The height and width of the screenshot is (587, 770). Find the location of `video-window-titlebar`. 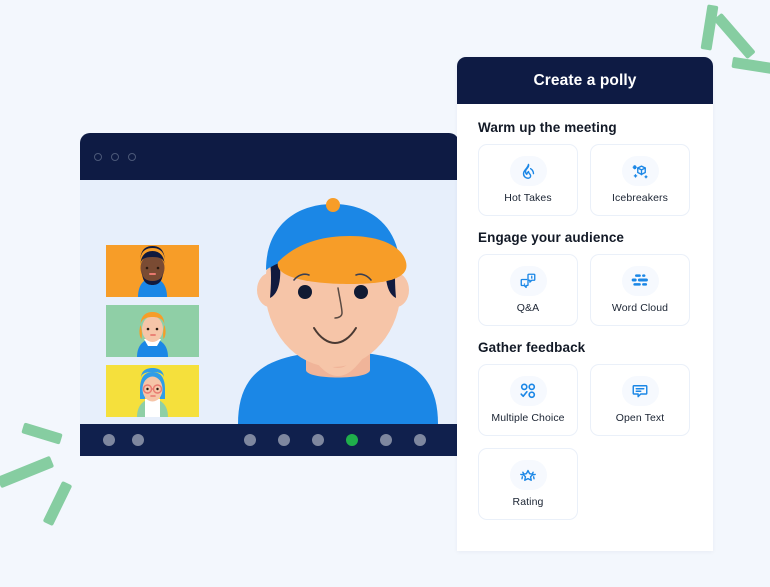

video-window-titlebar is located at coordinates (269, 156).